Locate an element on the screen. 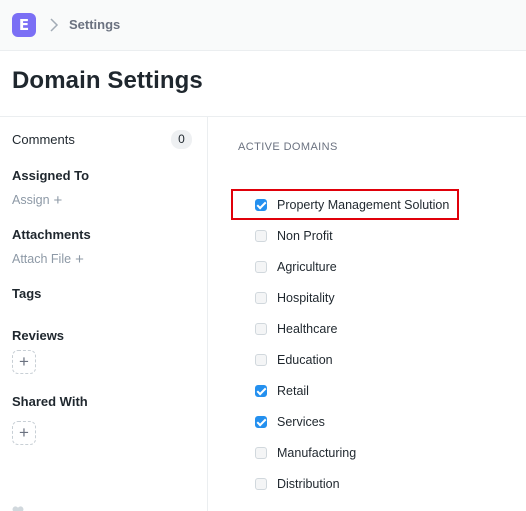  domain-label: Retail is located at coordinates (293, 391).